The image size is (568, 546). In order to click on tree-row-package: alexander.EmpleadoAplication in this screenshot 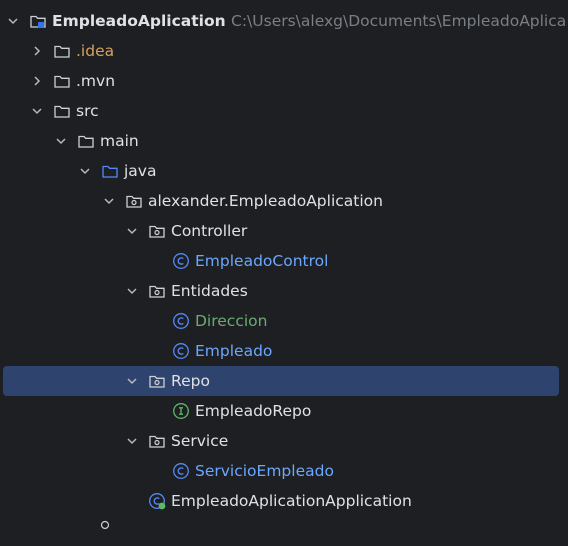, I will do `click(284, 201)`.